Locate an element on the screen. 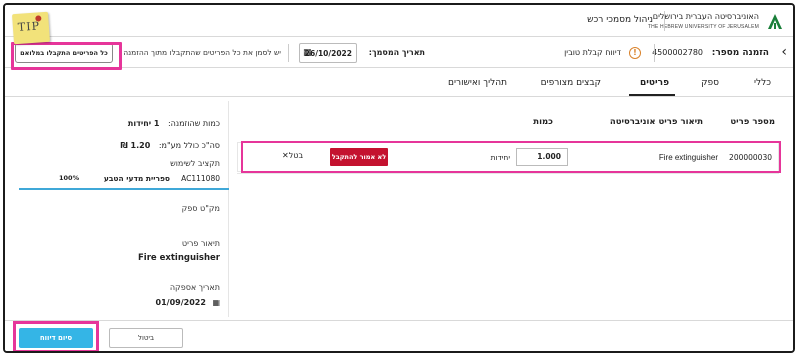  tab-items: פריטים is located at coordinates (654, 83).